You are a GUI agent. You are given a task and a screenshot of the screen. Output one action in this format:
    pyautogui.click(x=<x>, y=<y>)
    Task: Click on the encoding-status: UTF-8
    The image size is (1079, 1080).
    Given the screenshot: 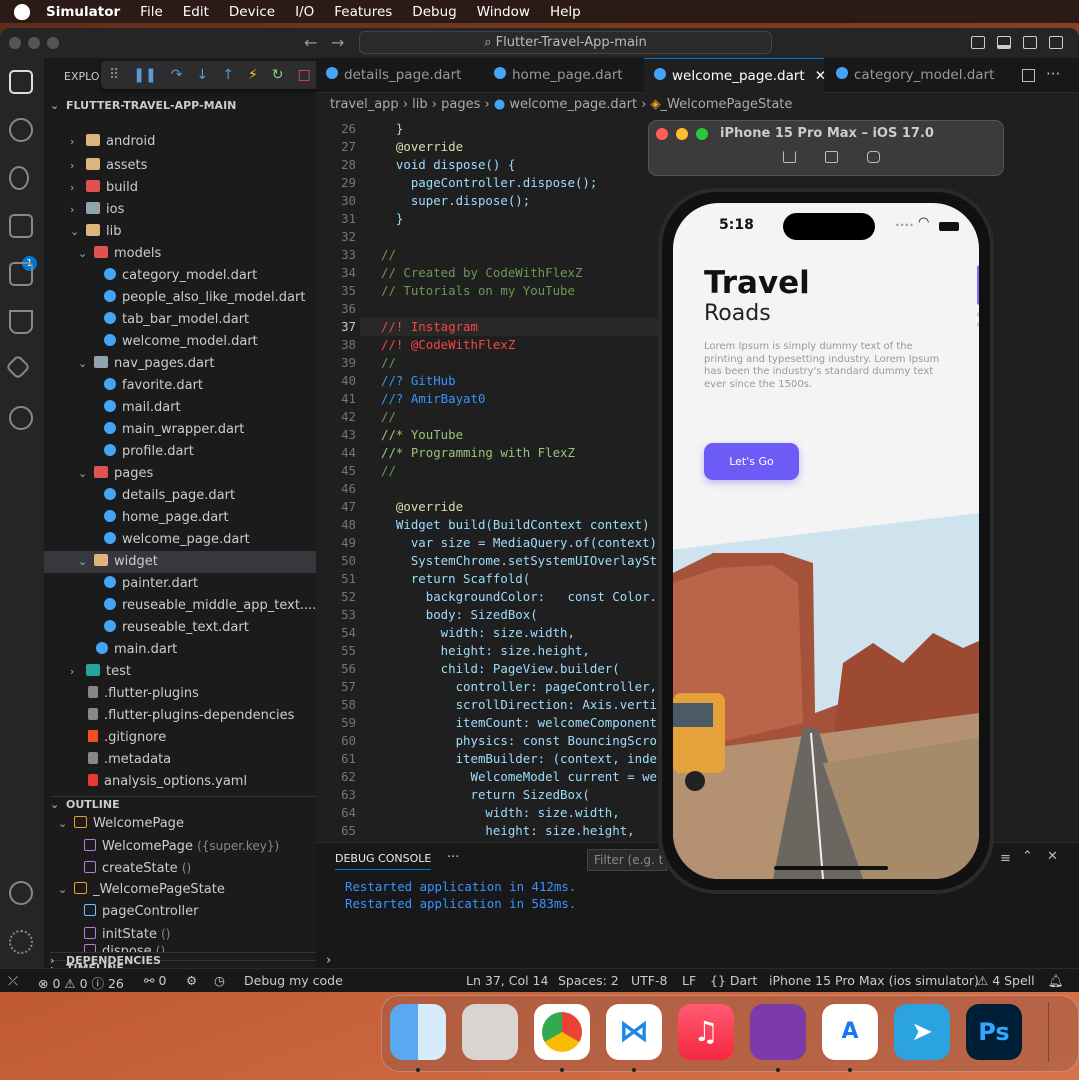 What is the action you would take?
    pyautogui.click(x=649, y=980)
    